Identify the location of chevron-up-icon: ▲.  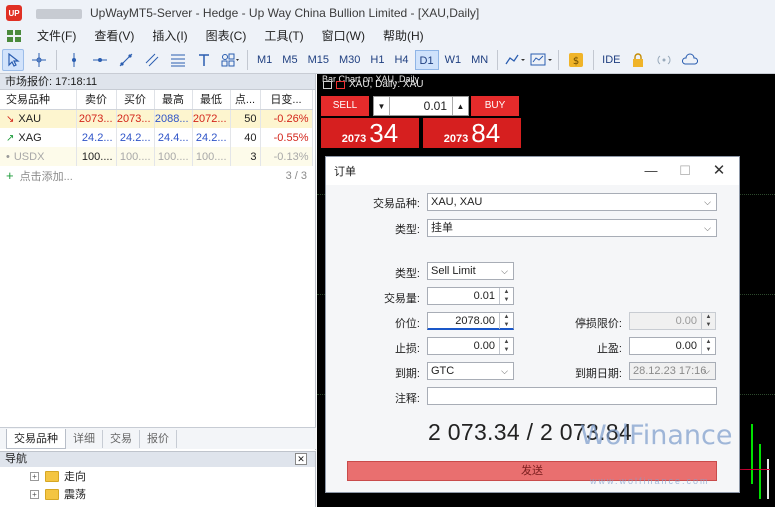
(460, 106).